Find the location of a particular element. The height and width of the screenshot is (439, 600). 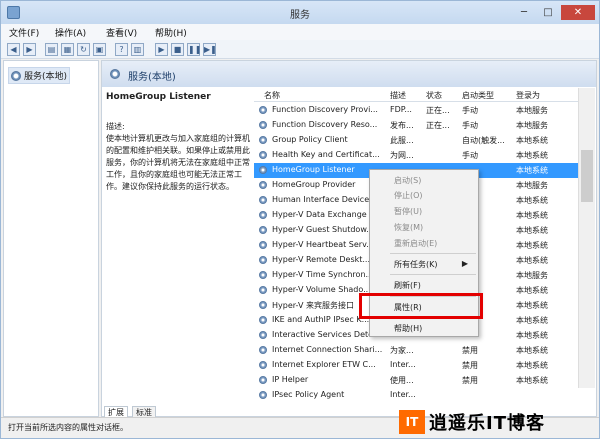

table-row: Internet Explorer ETW C... Inter... 禁用 本地系统 is located at coordinates (419, 365).